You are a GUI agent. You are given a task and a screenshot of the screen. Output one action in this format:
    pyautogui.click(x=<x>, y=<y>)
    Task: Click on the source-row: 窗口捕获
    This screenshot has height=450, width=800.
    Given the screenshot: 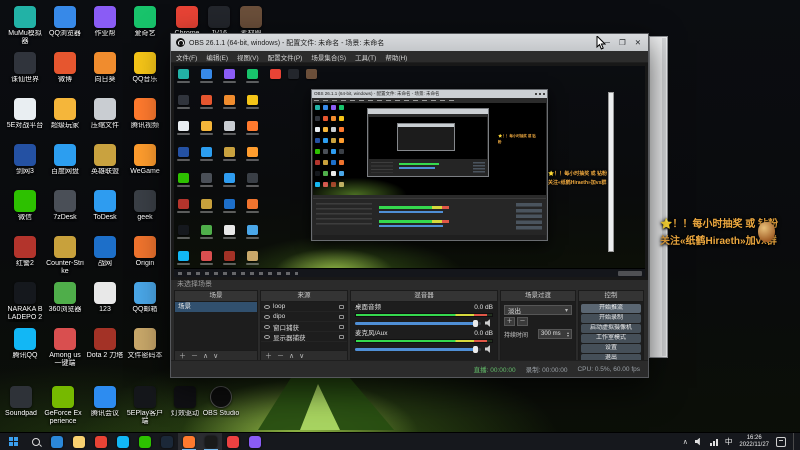 What is the action you would take?
    pyautogui.click(x=304, y=327)
    